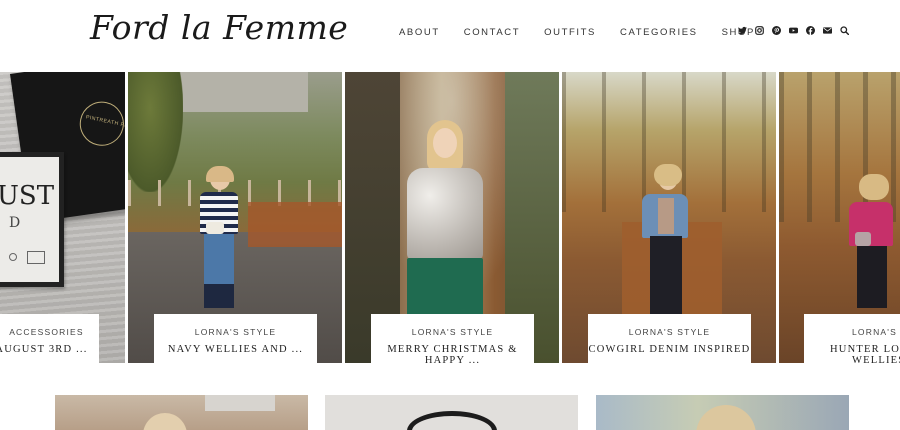  I want to click on background-building, so click(238, 92).